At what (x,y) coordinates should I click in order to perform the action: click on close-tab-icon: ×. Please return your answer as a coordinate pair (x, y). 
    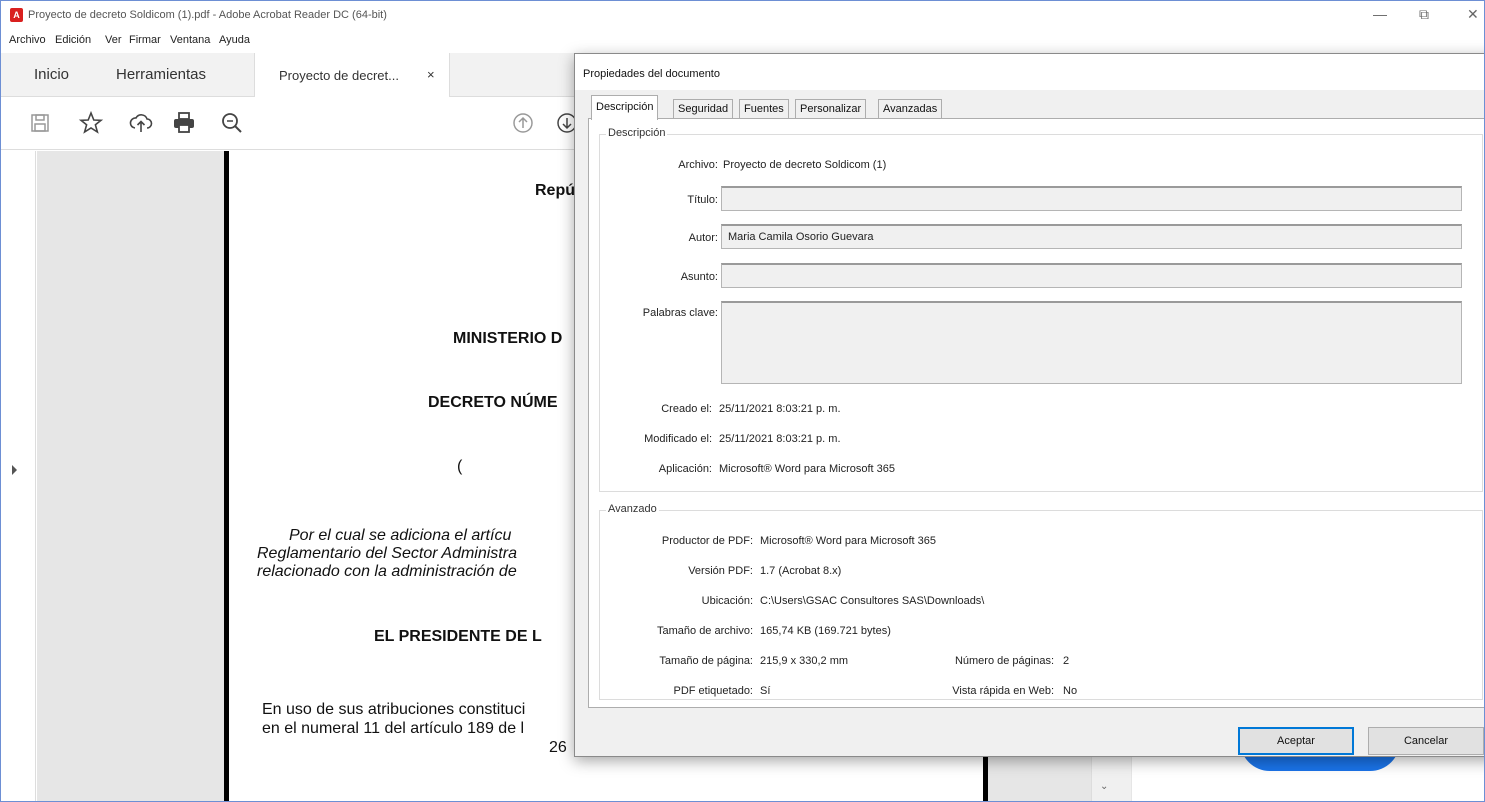
    Looking at the image, I should click on (431, 74).